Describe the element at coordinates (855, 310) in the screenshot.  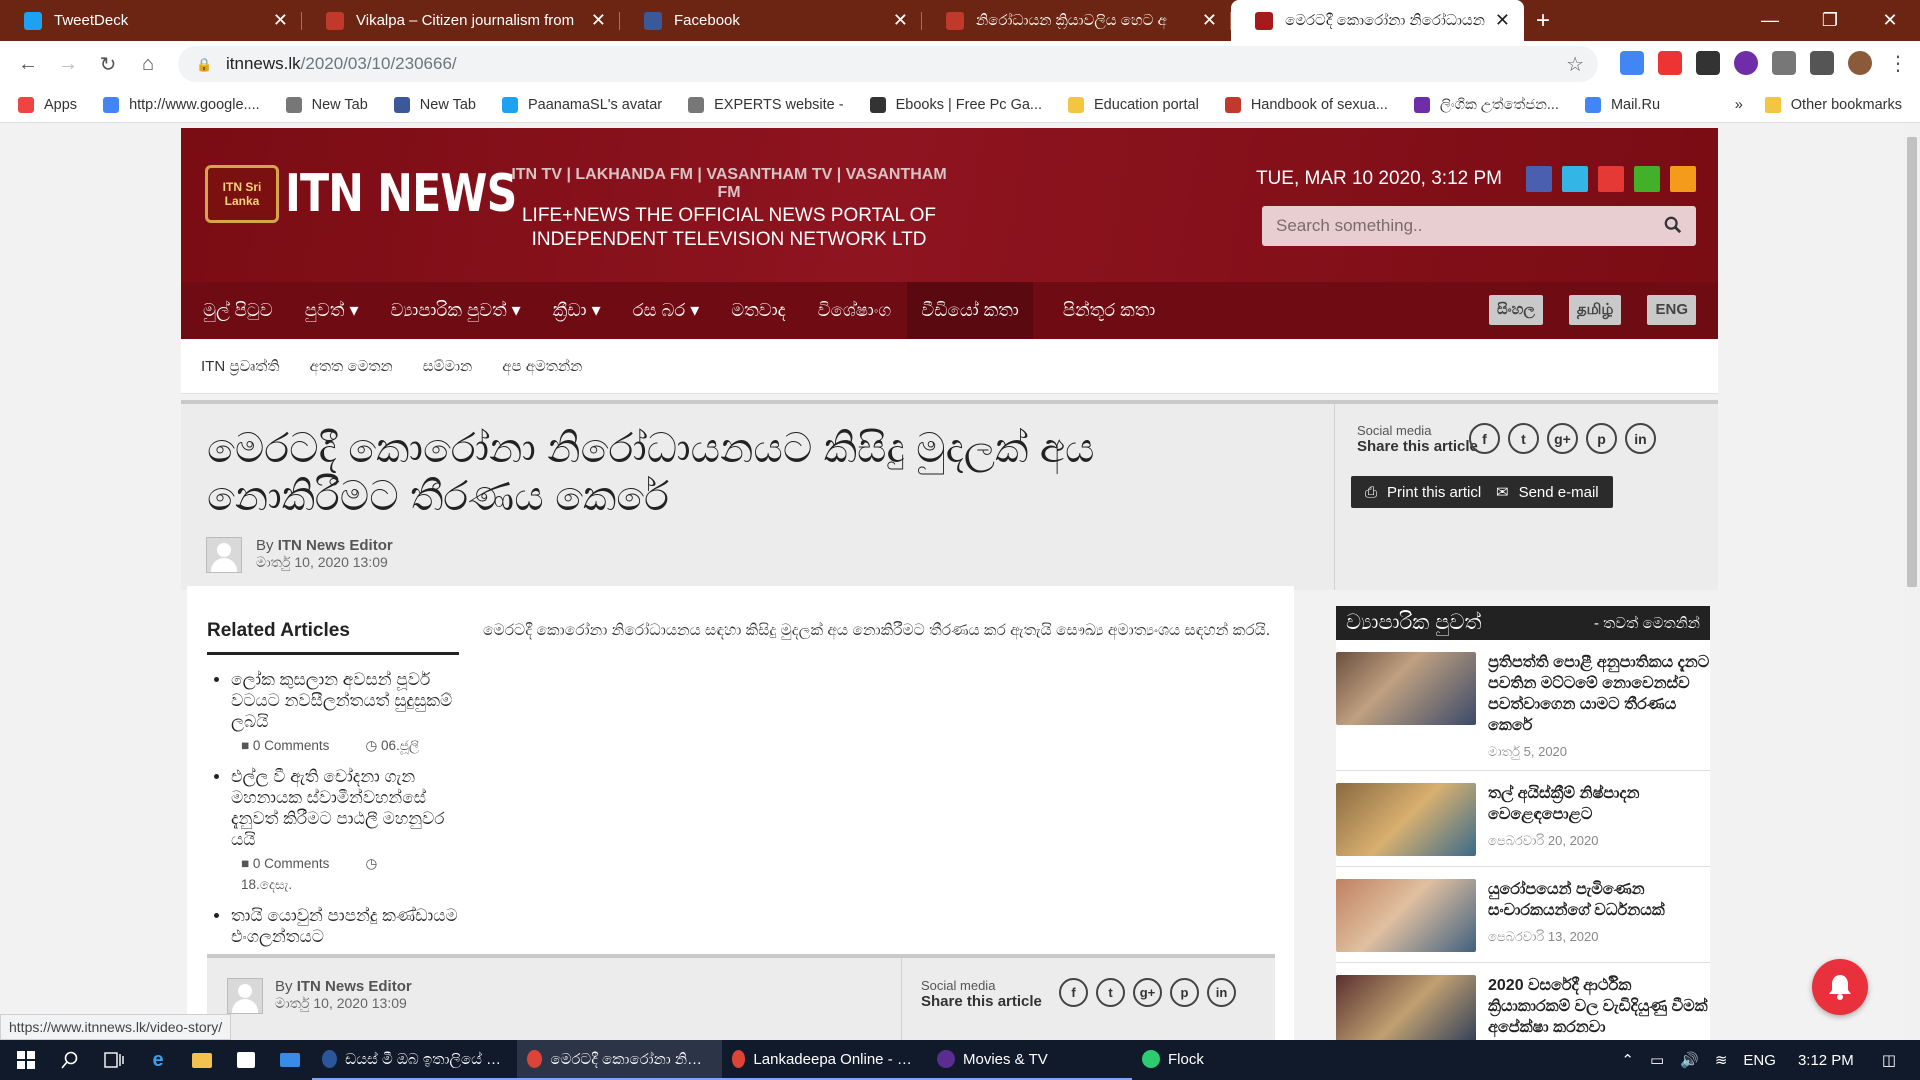
I see `nav-item: විශේෂාංග` at that location.